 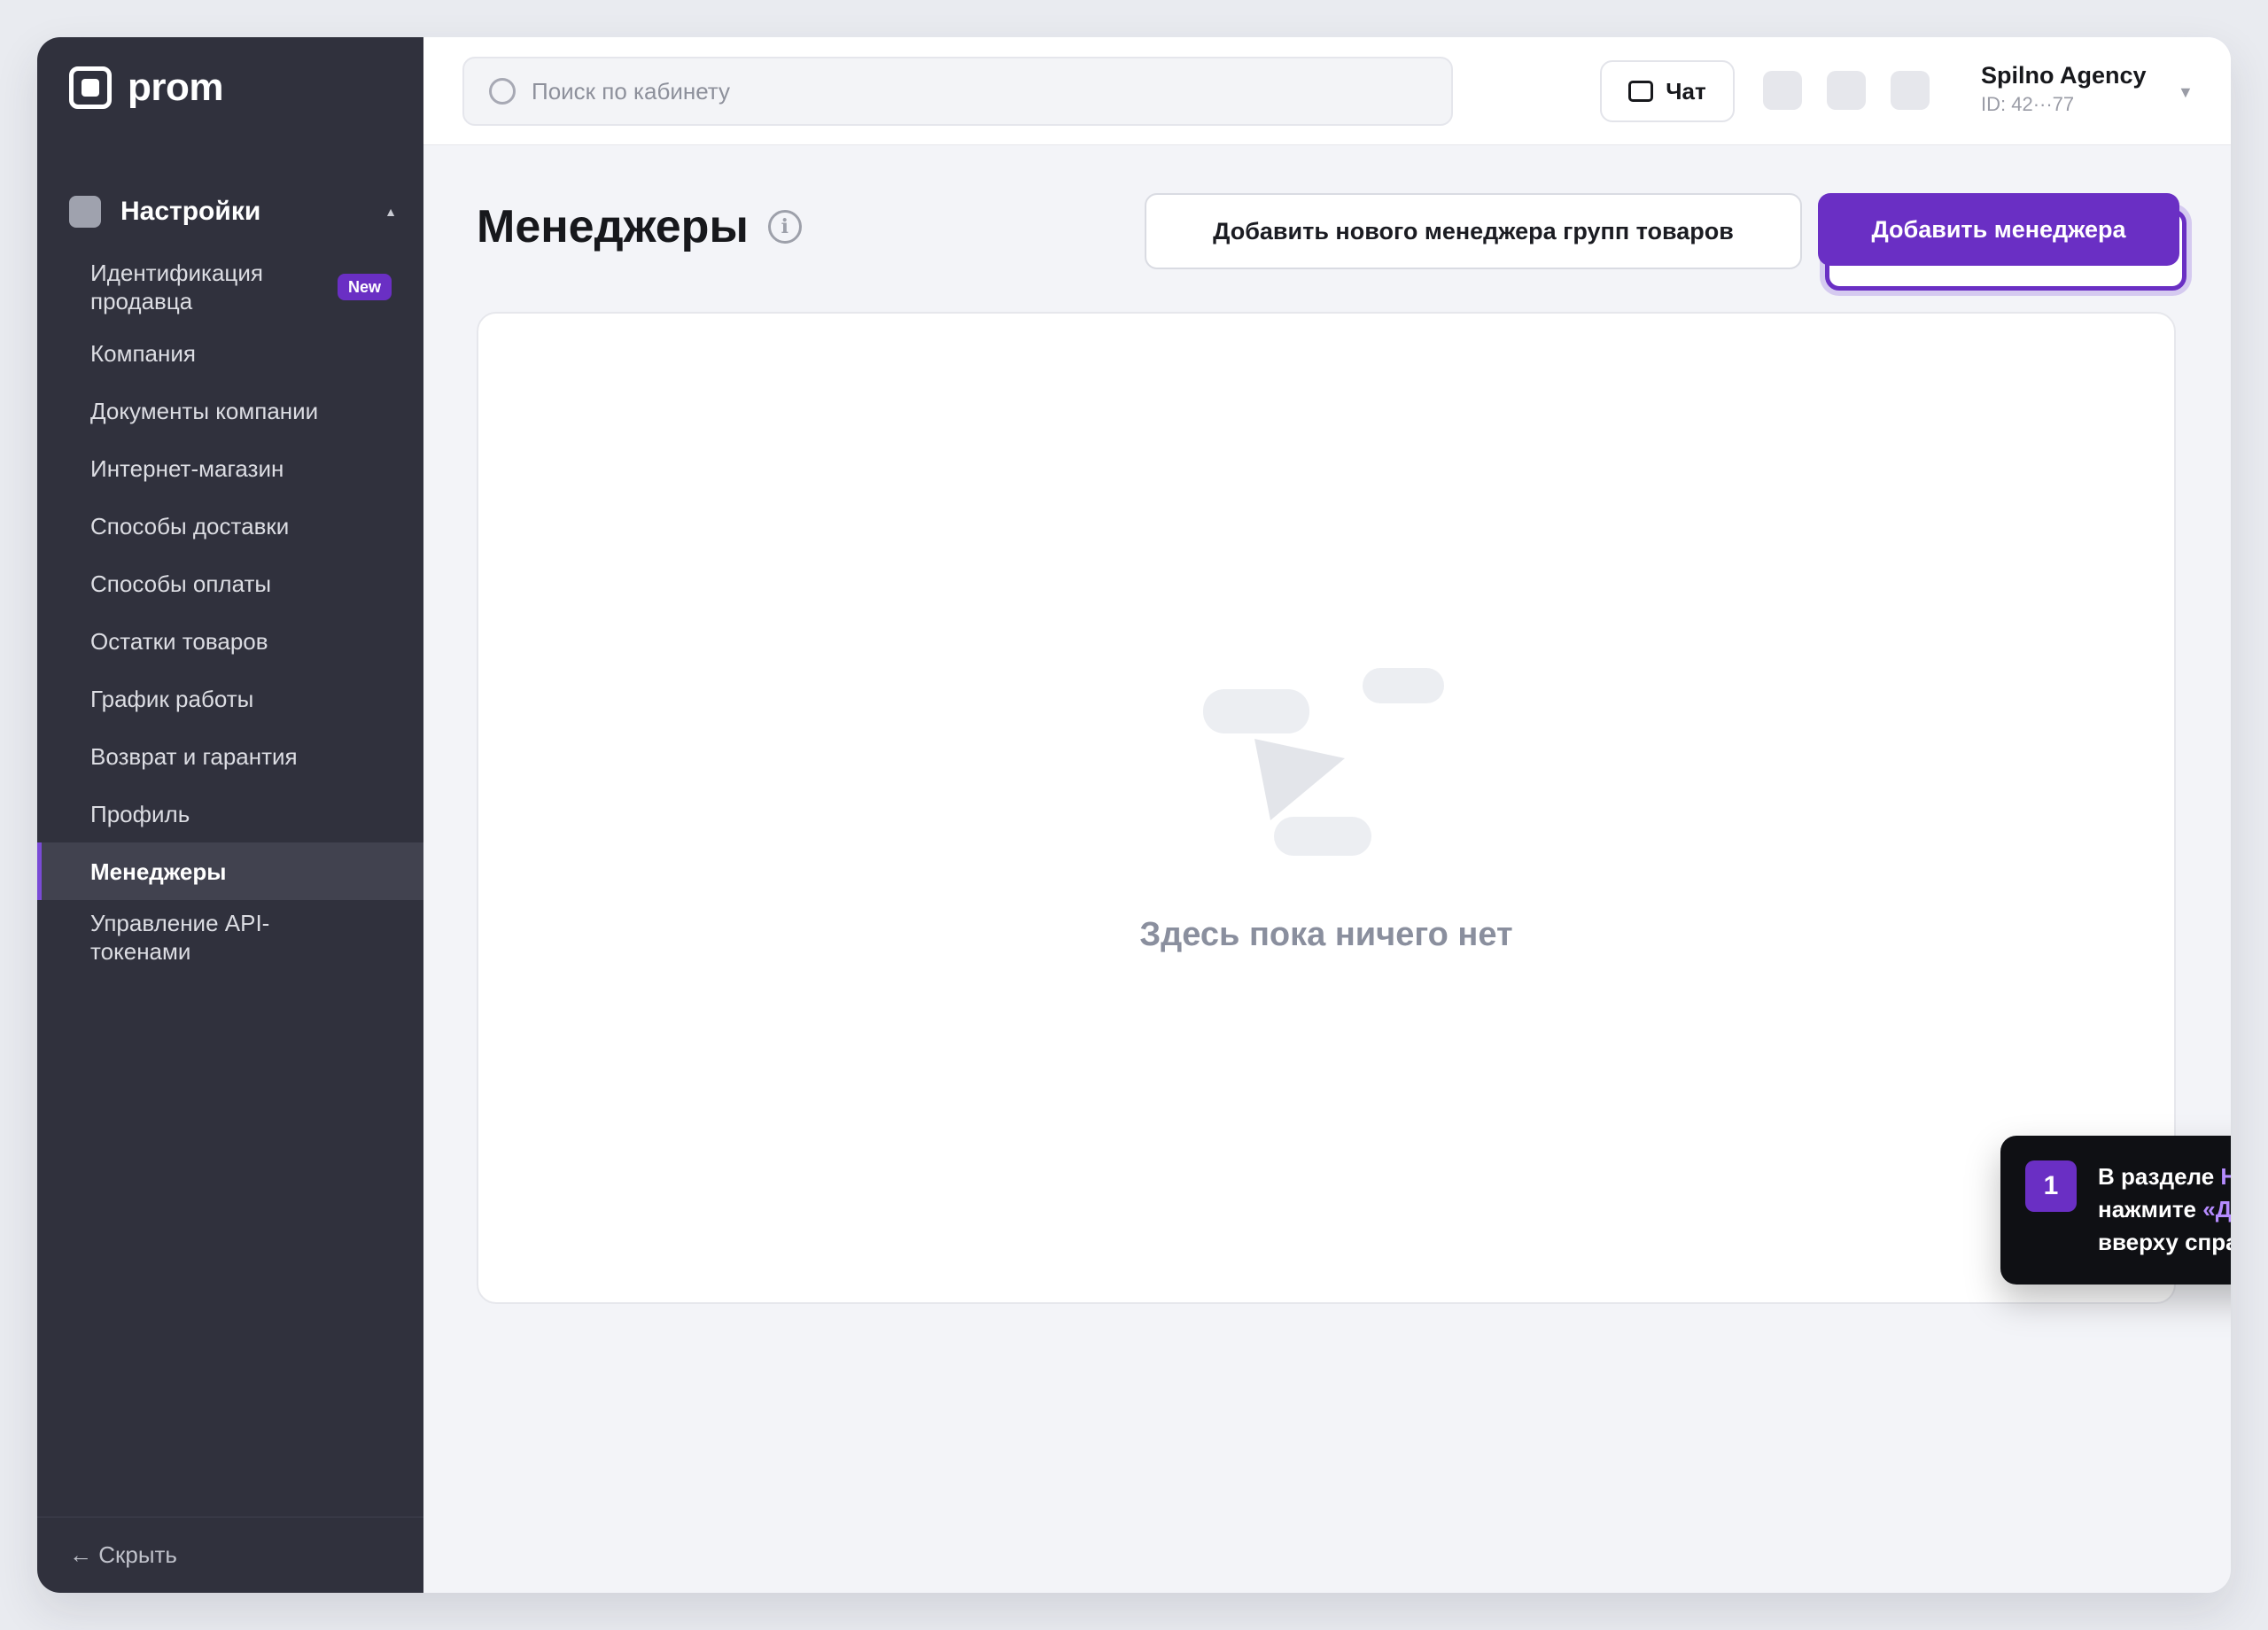 What do you see at coordinates (613, 226) in the screenshot?
I see `page-title: Менеджеры` at bounding box center [613, 226].